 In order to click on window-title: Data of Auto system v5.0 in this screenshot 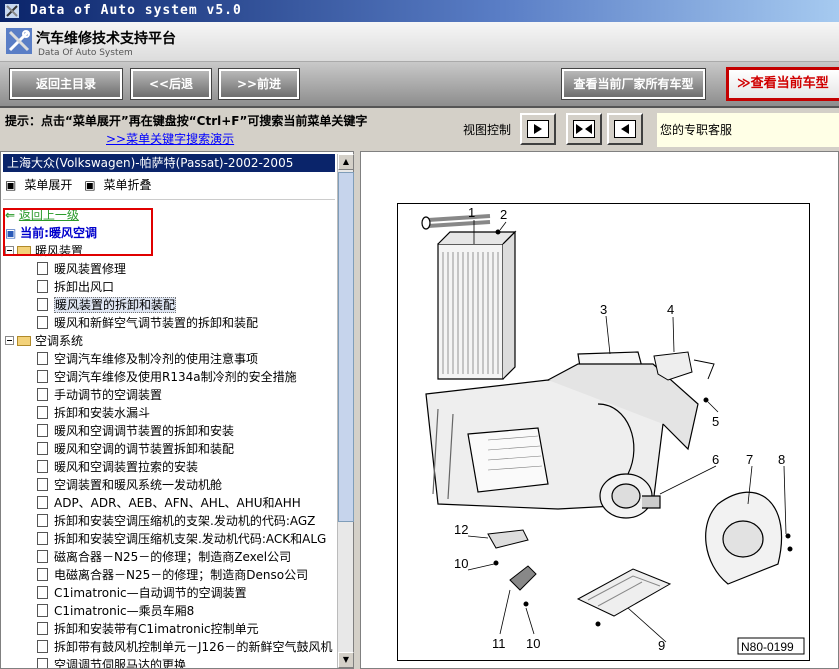, I will do `click(136, 10)`.